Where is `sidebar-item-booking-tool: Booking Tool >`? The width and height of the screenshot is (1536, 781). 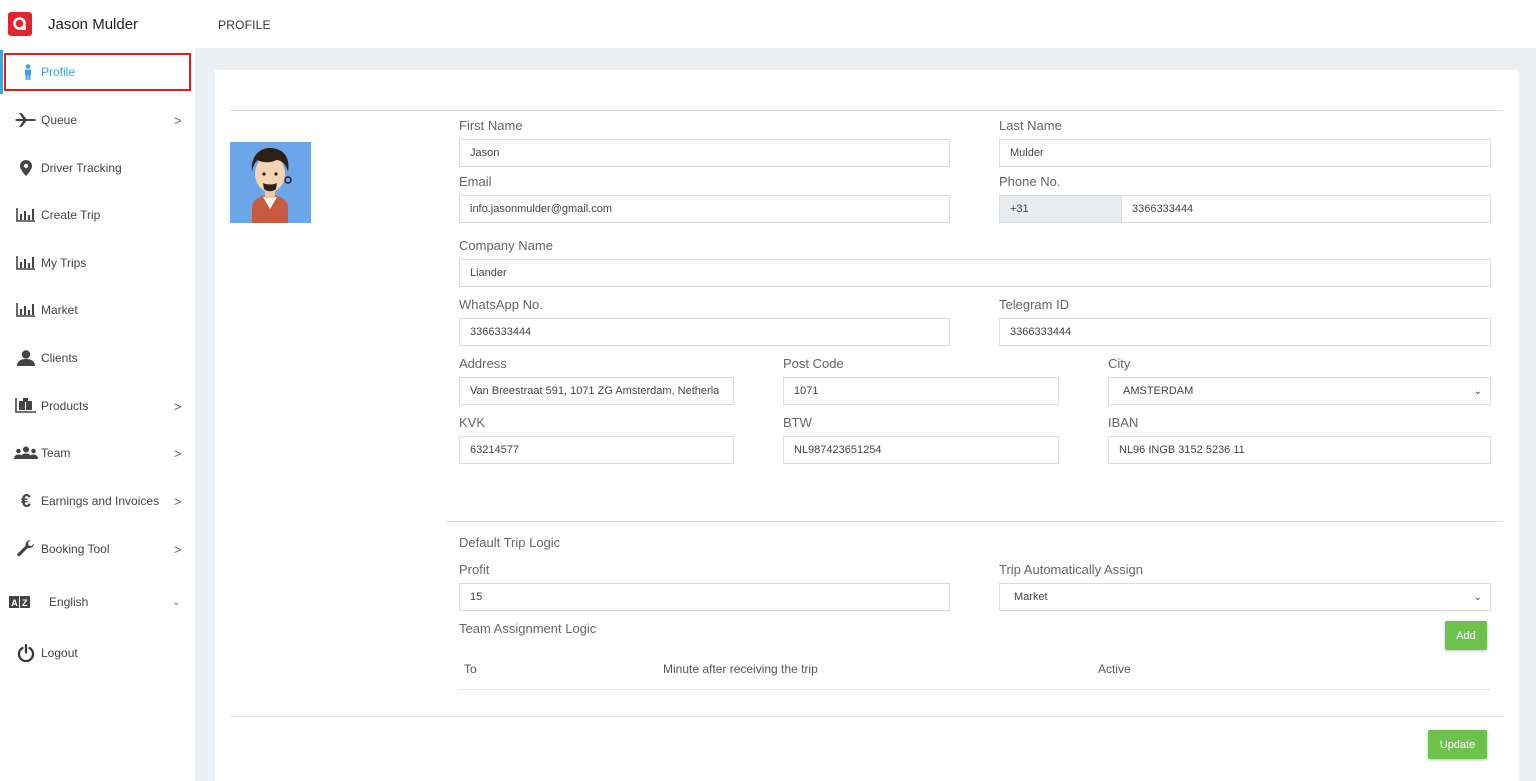 sidebar-item-booking-tool: Booking Tool > is located at coordinates (97, 549).